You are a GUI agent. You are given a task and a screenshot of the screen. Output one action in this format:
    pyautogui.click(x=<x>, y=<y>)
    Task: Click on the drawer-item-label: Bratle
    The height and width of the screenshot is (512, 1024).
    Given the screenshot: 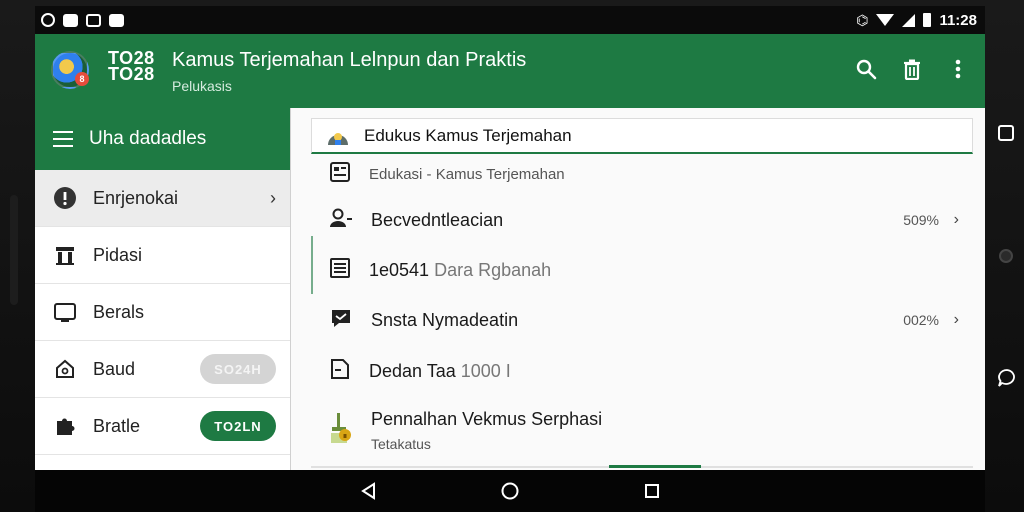 What is the action you would take?
    pyautogui.click(x=117, y=425)
    